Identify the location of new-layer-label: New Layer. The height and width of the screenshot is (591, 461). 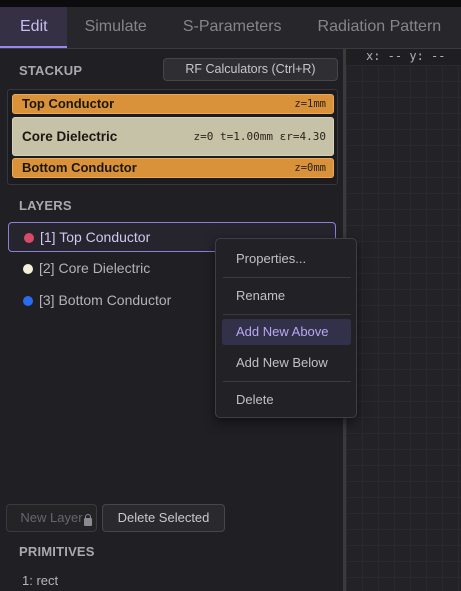
(51, 517).